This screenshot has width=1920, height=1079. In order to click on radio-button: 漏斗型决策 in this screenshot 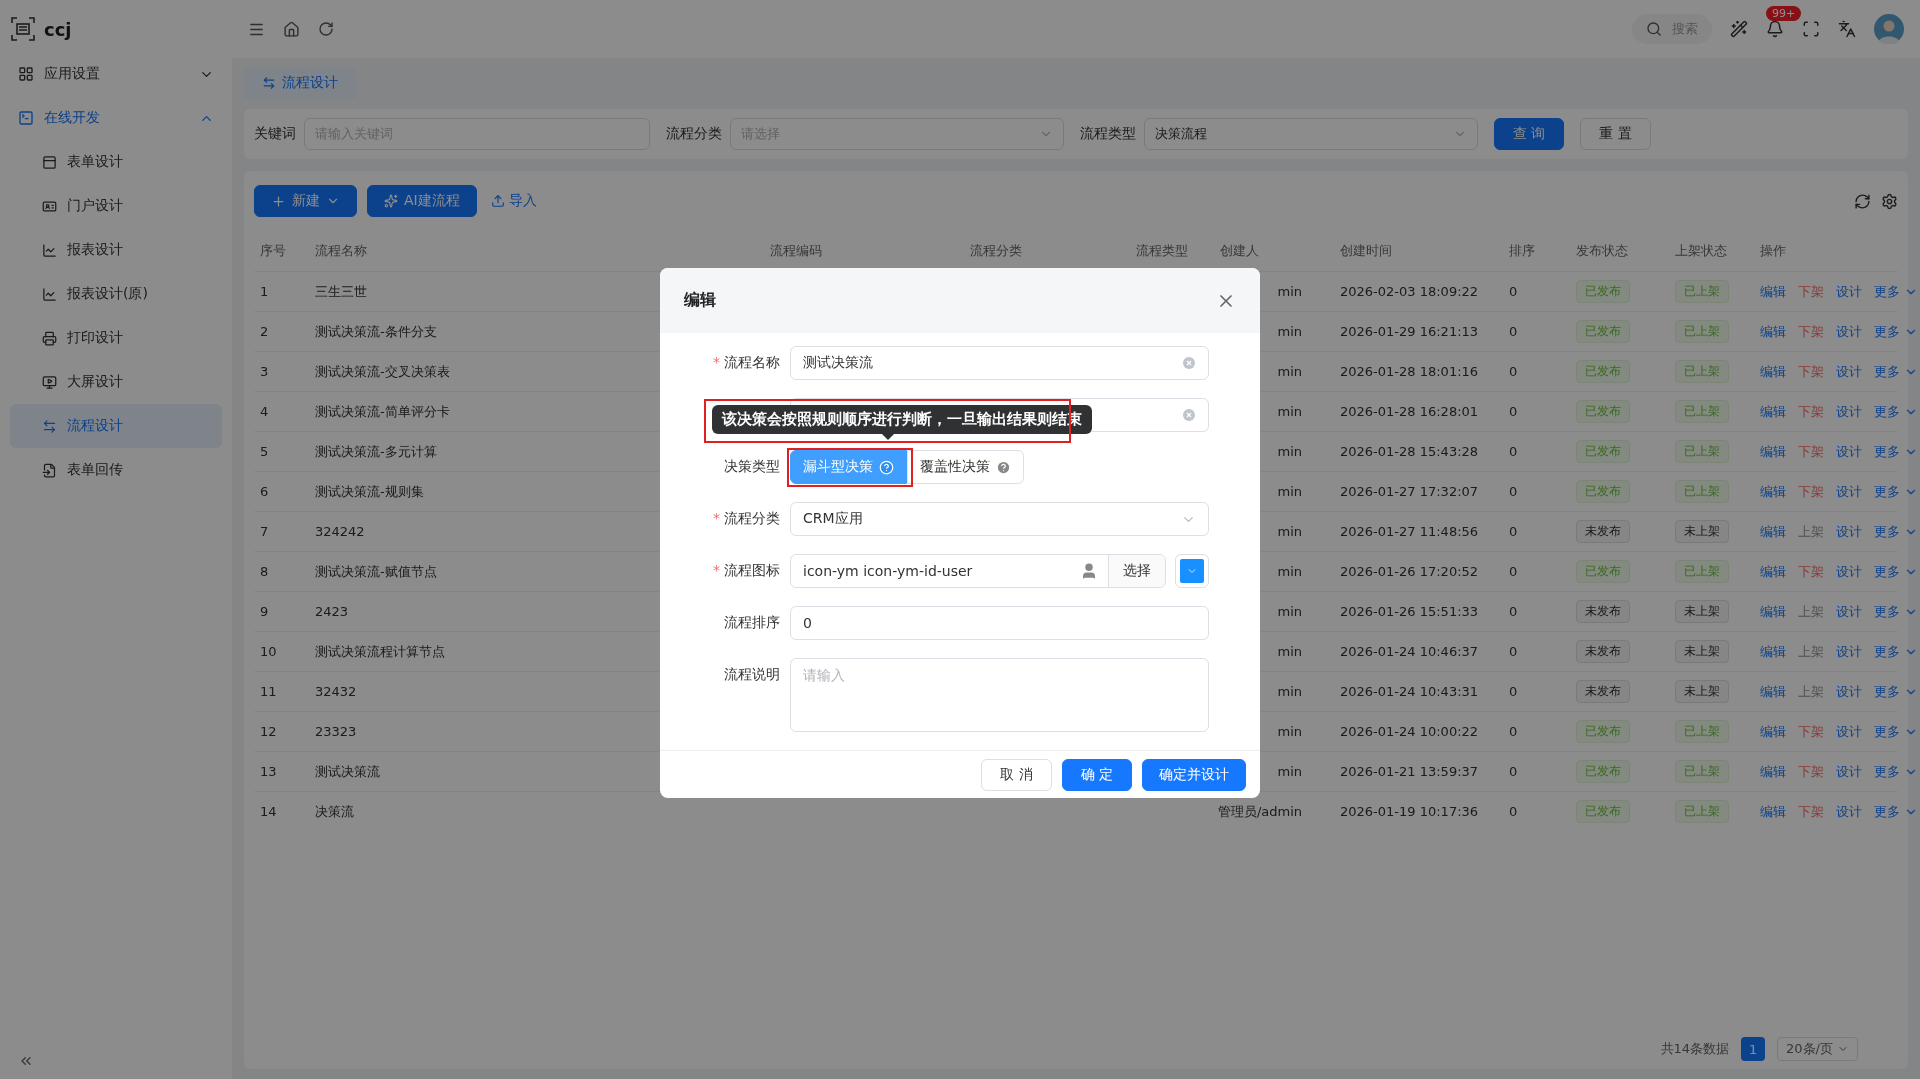, I will do `click(848, 467)`.